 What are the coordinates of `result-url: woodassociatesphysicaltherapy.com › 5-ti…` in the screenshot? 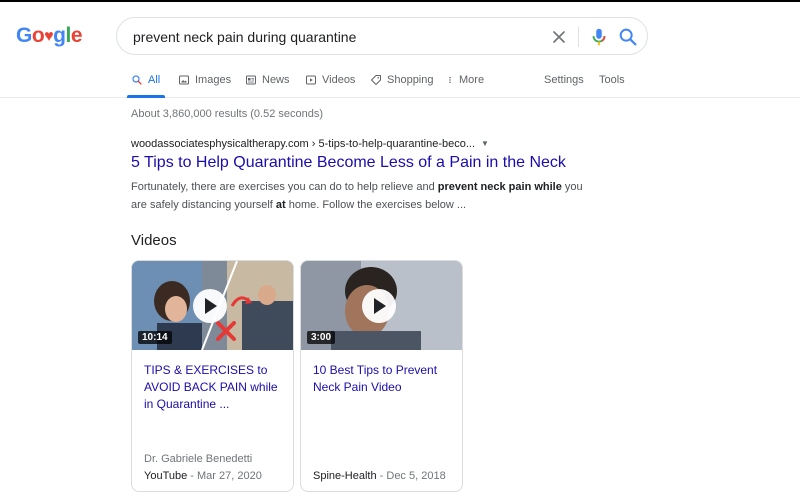 It's located at (310, 144).